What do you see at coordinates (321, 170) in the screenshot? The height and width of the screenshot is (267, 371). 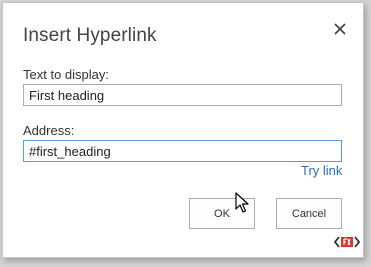 I see `try-link: Try link` at bounding box center [321, 170].